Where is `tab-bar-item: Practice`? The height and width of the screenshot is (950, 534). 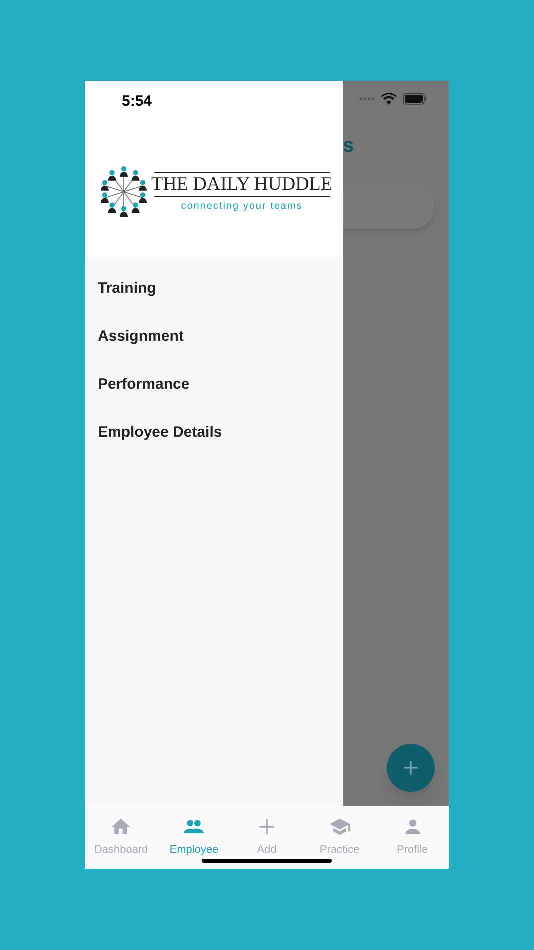
tab-bar-item: Practice is located at coordinates (339, 837).